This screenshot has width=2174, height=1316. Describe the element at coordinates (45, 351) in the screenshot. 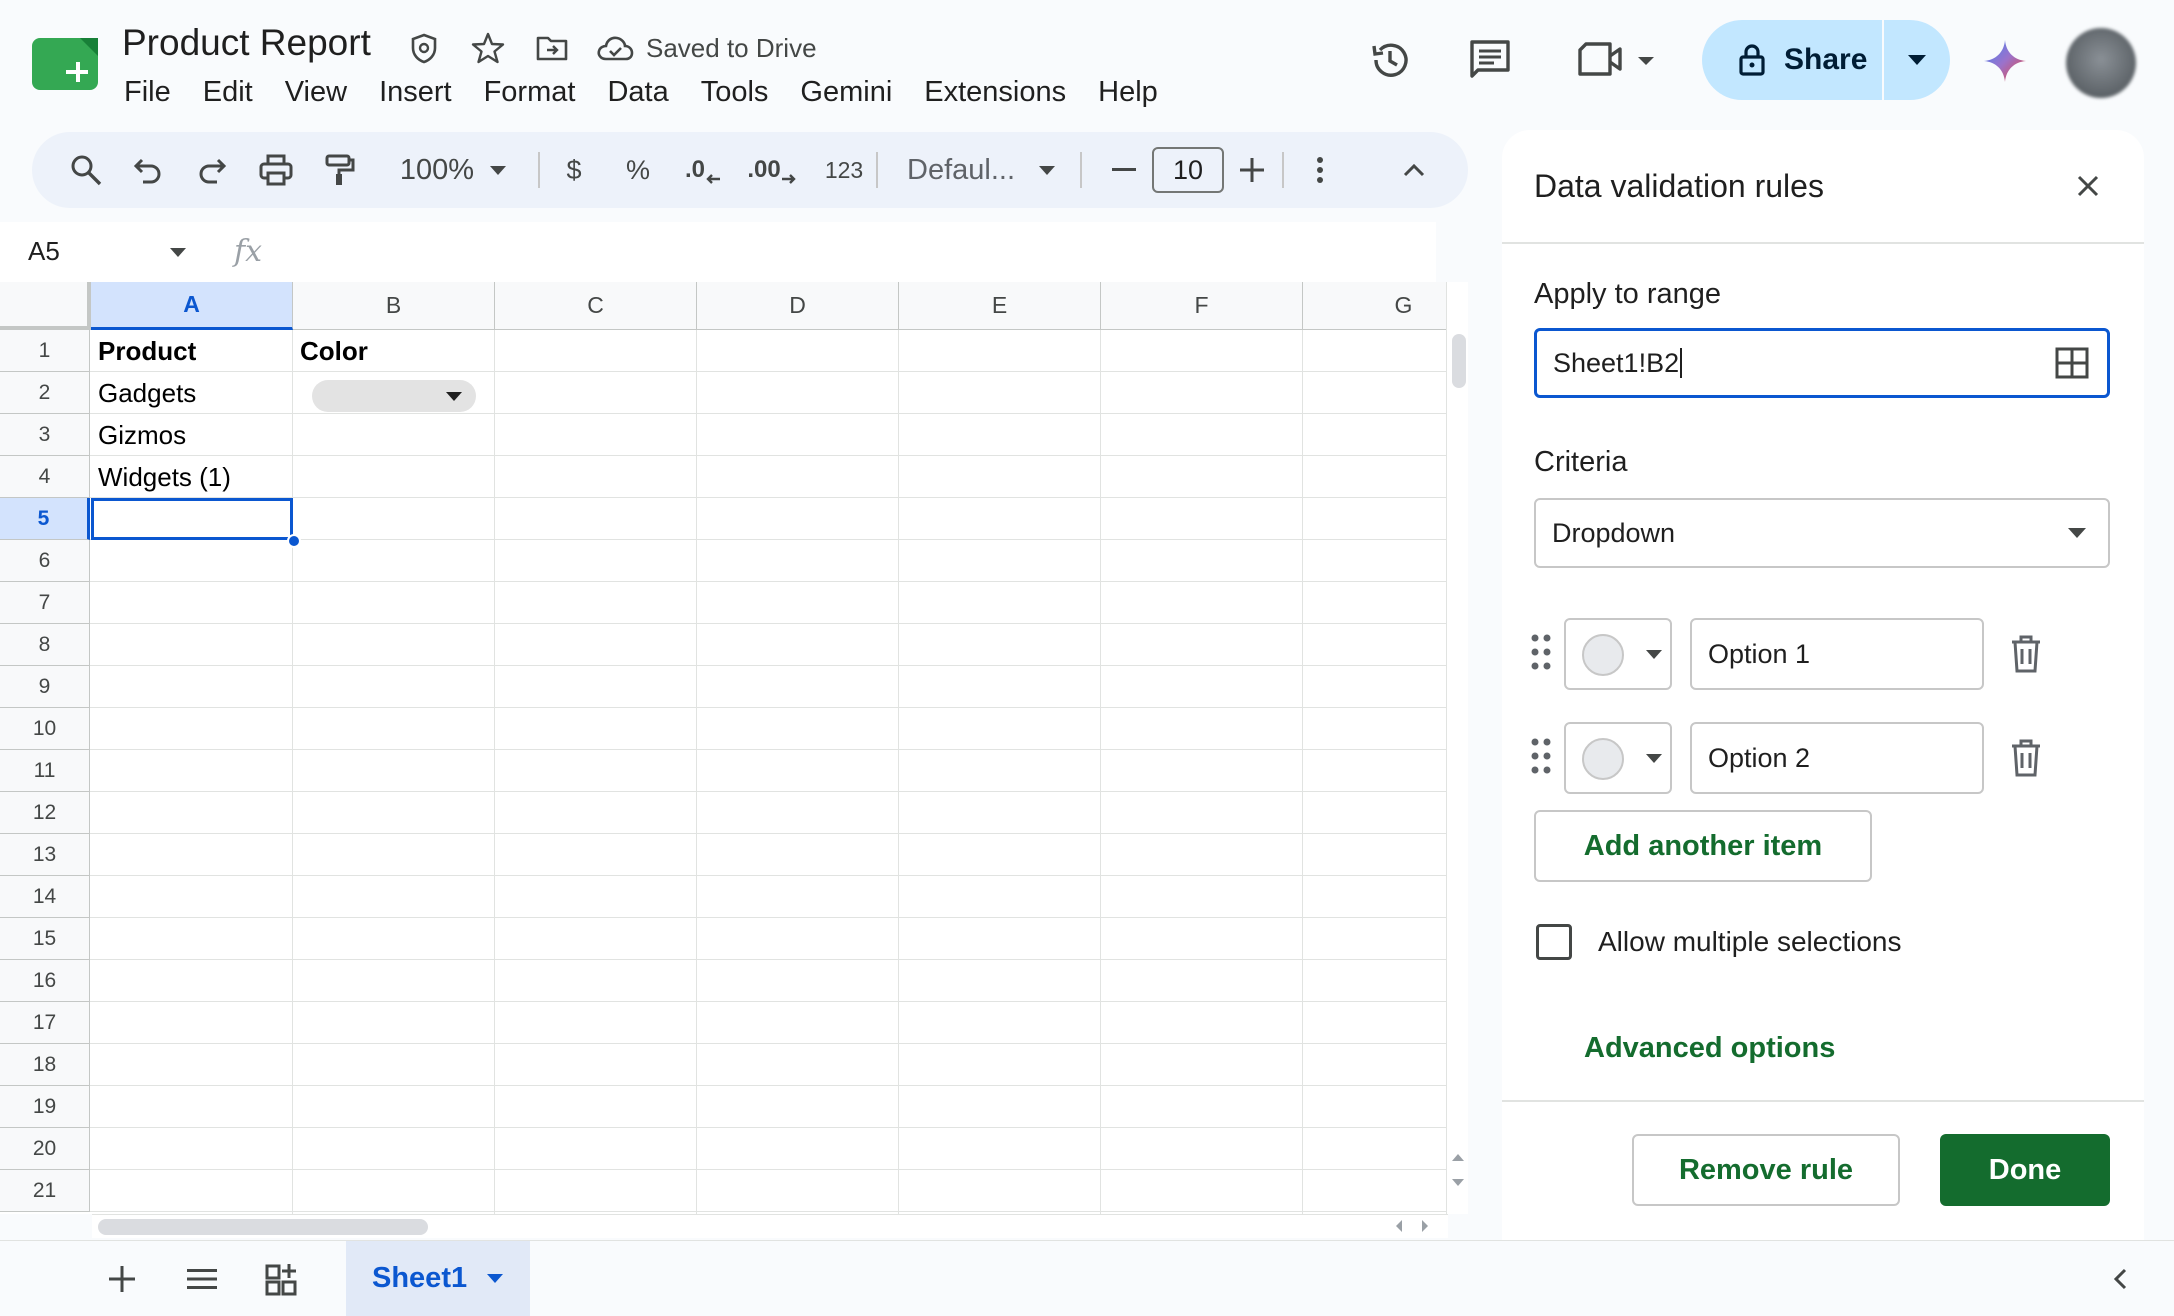

I see `row-header: 1` at that location.